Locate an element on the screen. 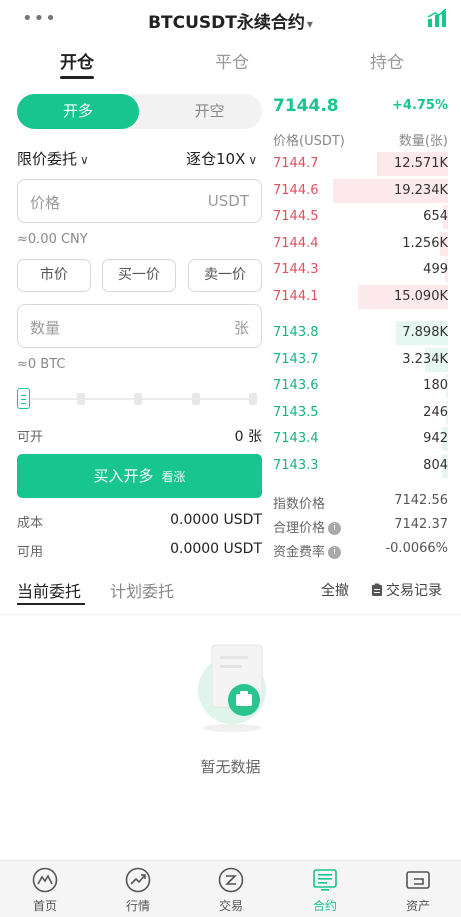  page-title: BTCUSDT永续合约 is located at coordinates (226, 23).